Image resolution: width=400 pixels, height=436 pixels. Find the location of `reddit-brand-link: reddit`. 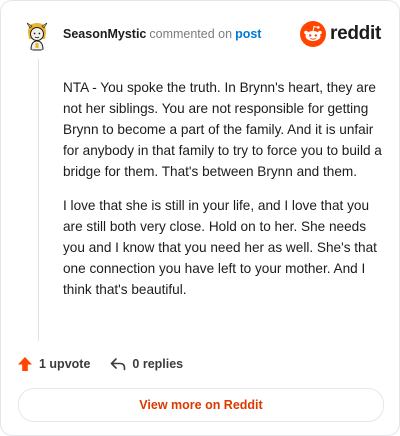

reddit-brand-link: reddit is located at coordinates (340, 34).